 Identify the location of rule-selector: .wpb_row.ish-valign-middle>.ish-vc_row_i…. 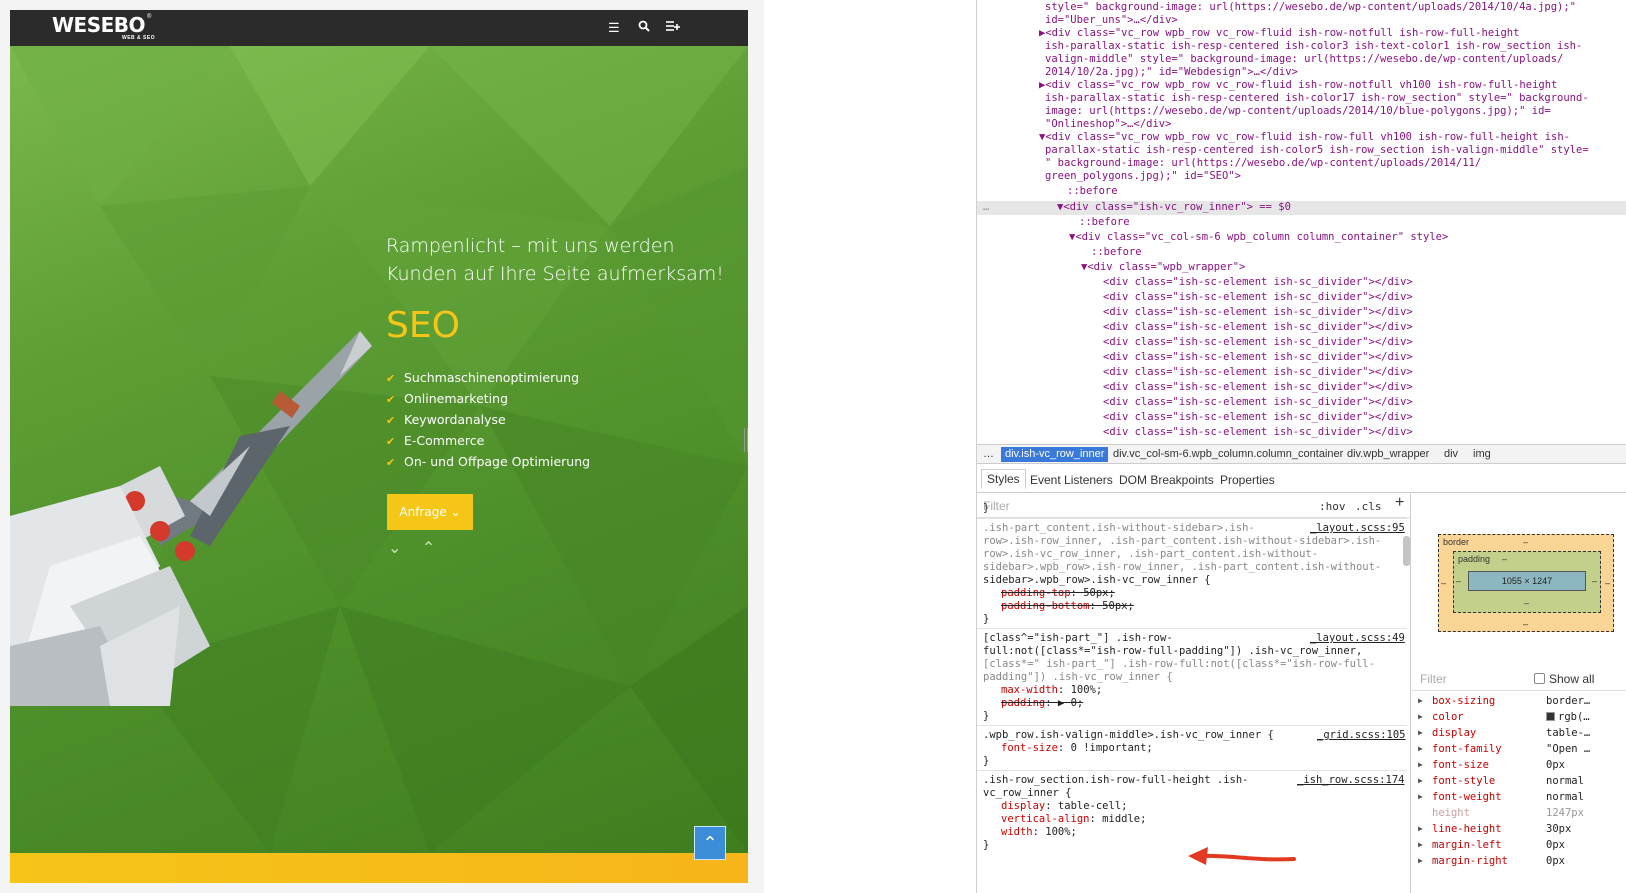
(1128, 735).